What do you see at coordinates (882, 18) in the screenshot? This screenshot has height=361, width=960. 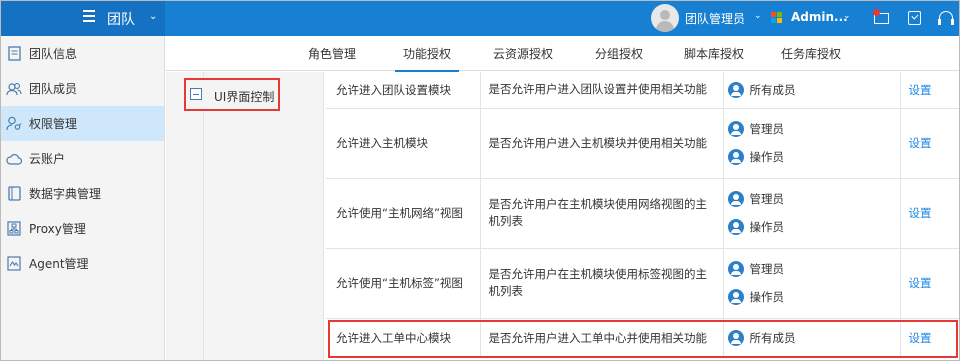 I see `mail-icon` at bounding box center [882, 18].